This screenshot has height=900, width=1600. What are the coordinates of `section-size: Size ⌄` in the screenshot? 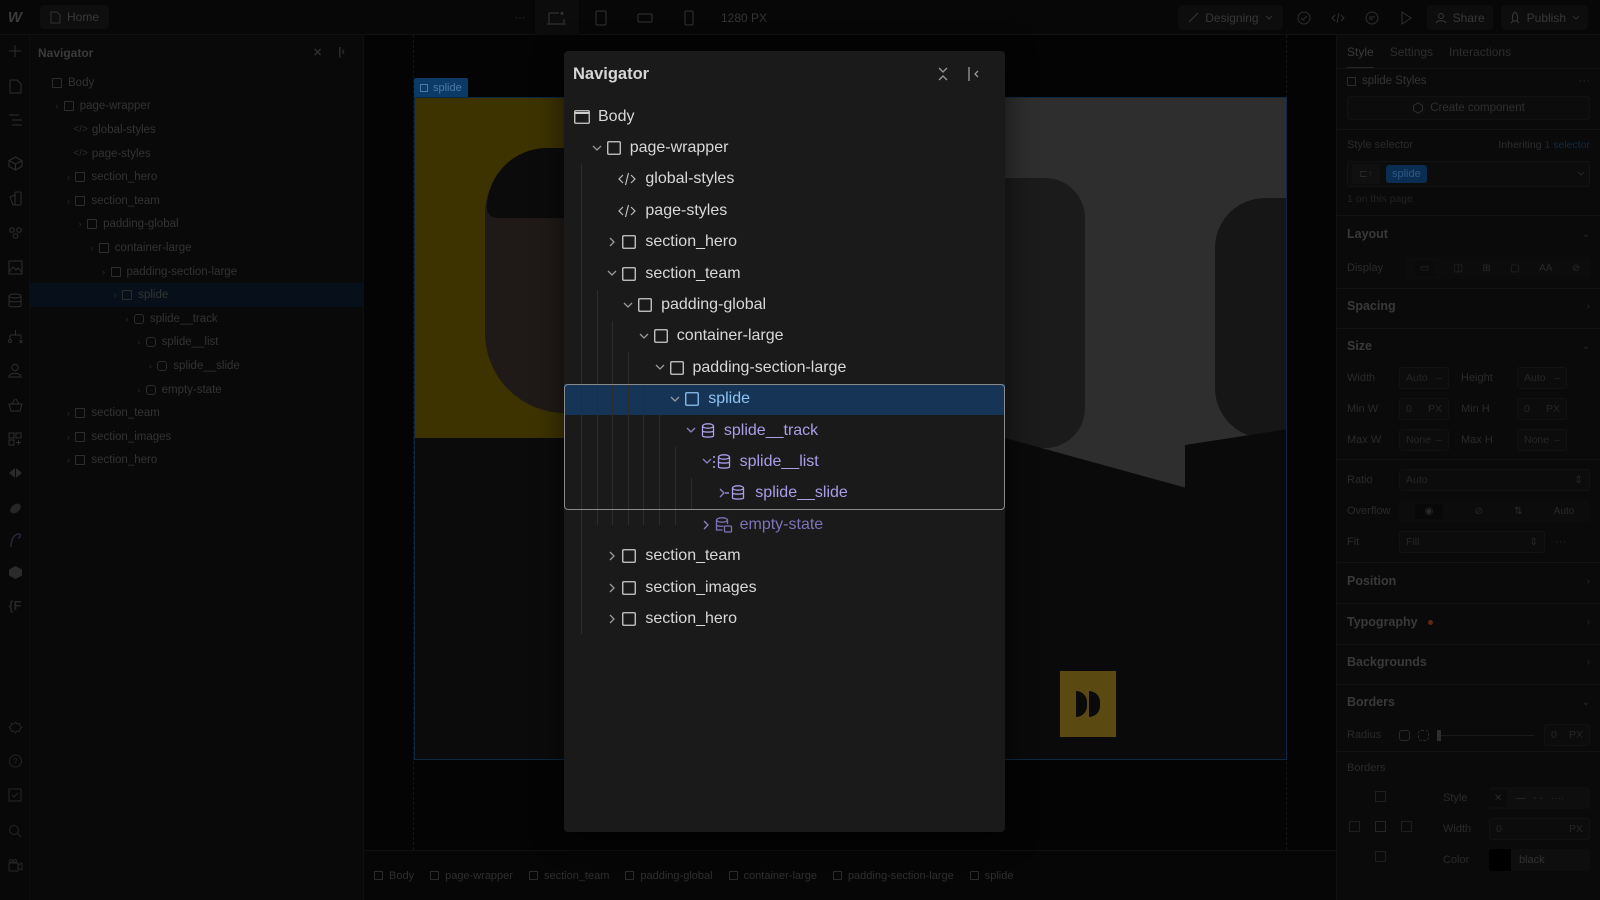 It's located at (1468, 346).